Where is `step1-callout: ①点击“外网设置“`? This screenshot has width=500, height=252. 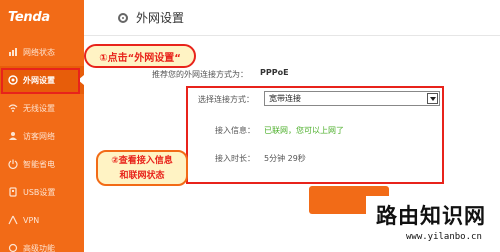
step1-callout: ①点击“外网设置“ is located at coordinates (140, 56).